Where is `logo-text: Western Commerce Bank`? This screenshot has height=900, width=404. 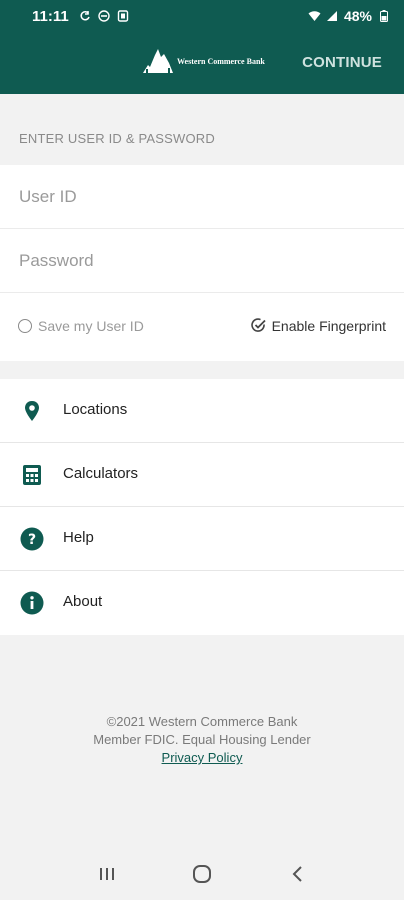 logo-text: Western Commerce Bank is located at coordinates (221, 61).